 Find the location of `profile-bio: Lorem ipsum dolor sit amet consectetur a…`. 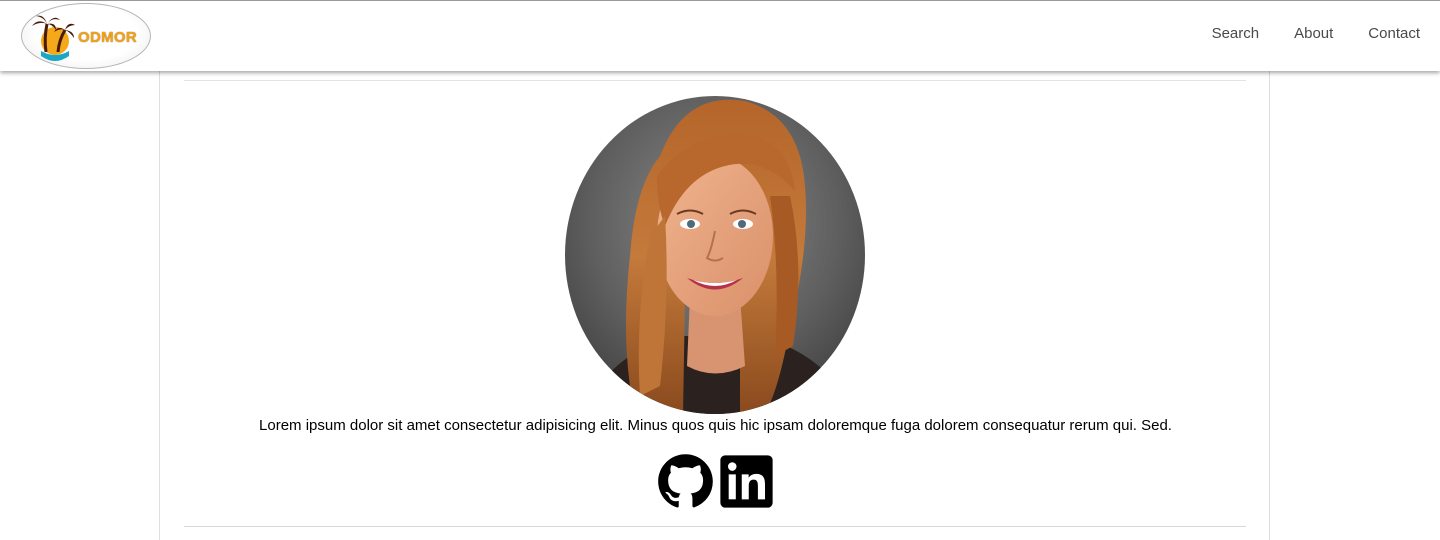

profile-bio: Lorem ipsum dolor sit amet consectetur a… is located at coordinates (715, 425).